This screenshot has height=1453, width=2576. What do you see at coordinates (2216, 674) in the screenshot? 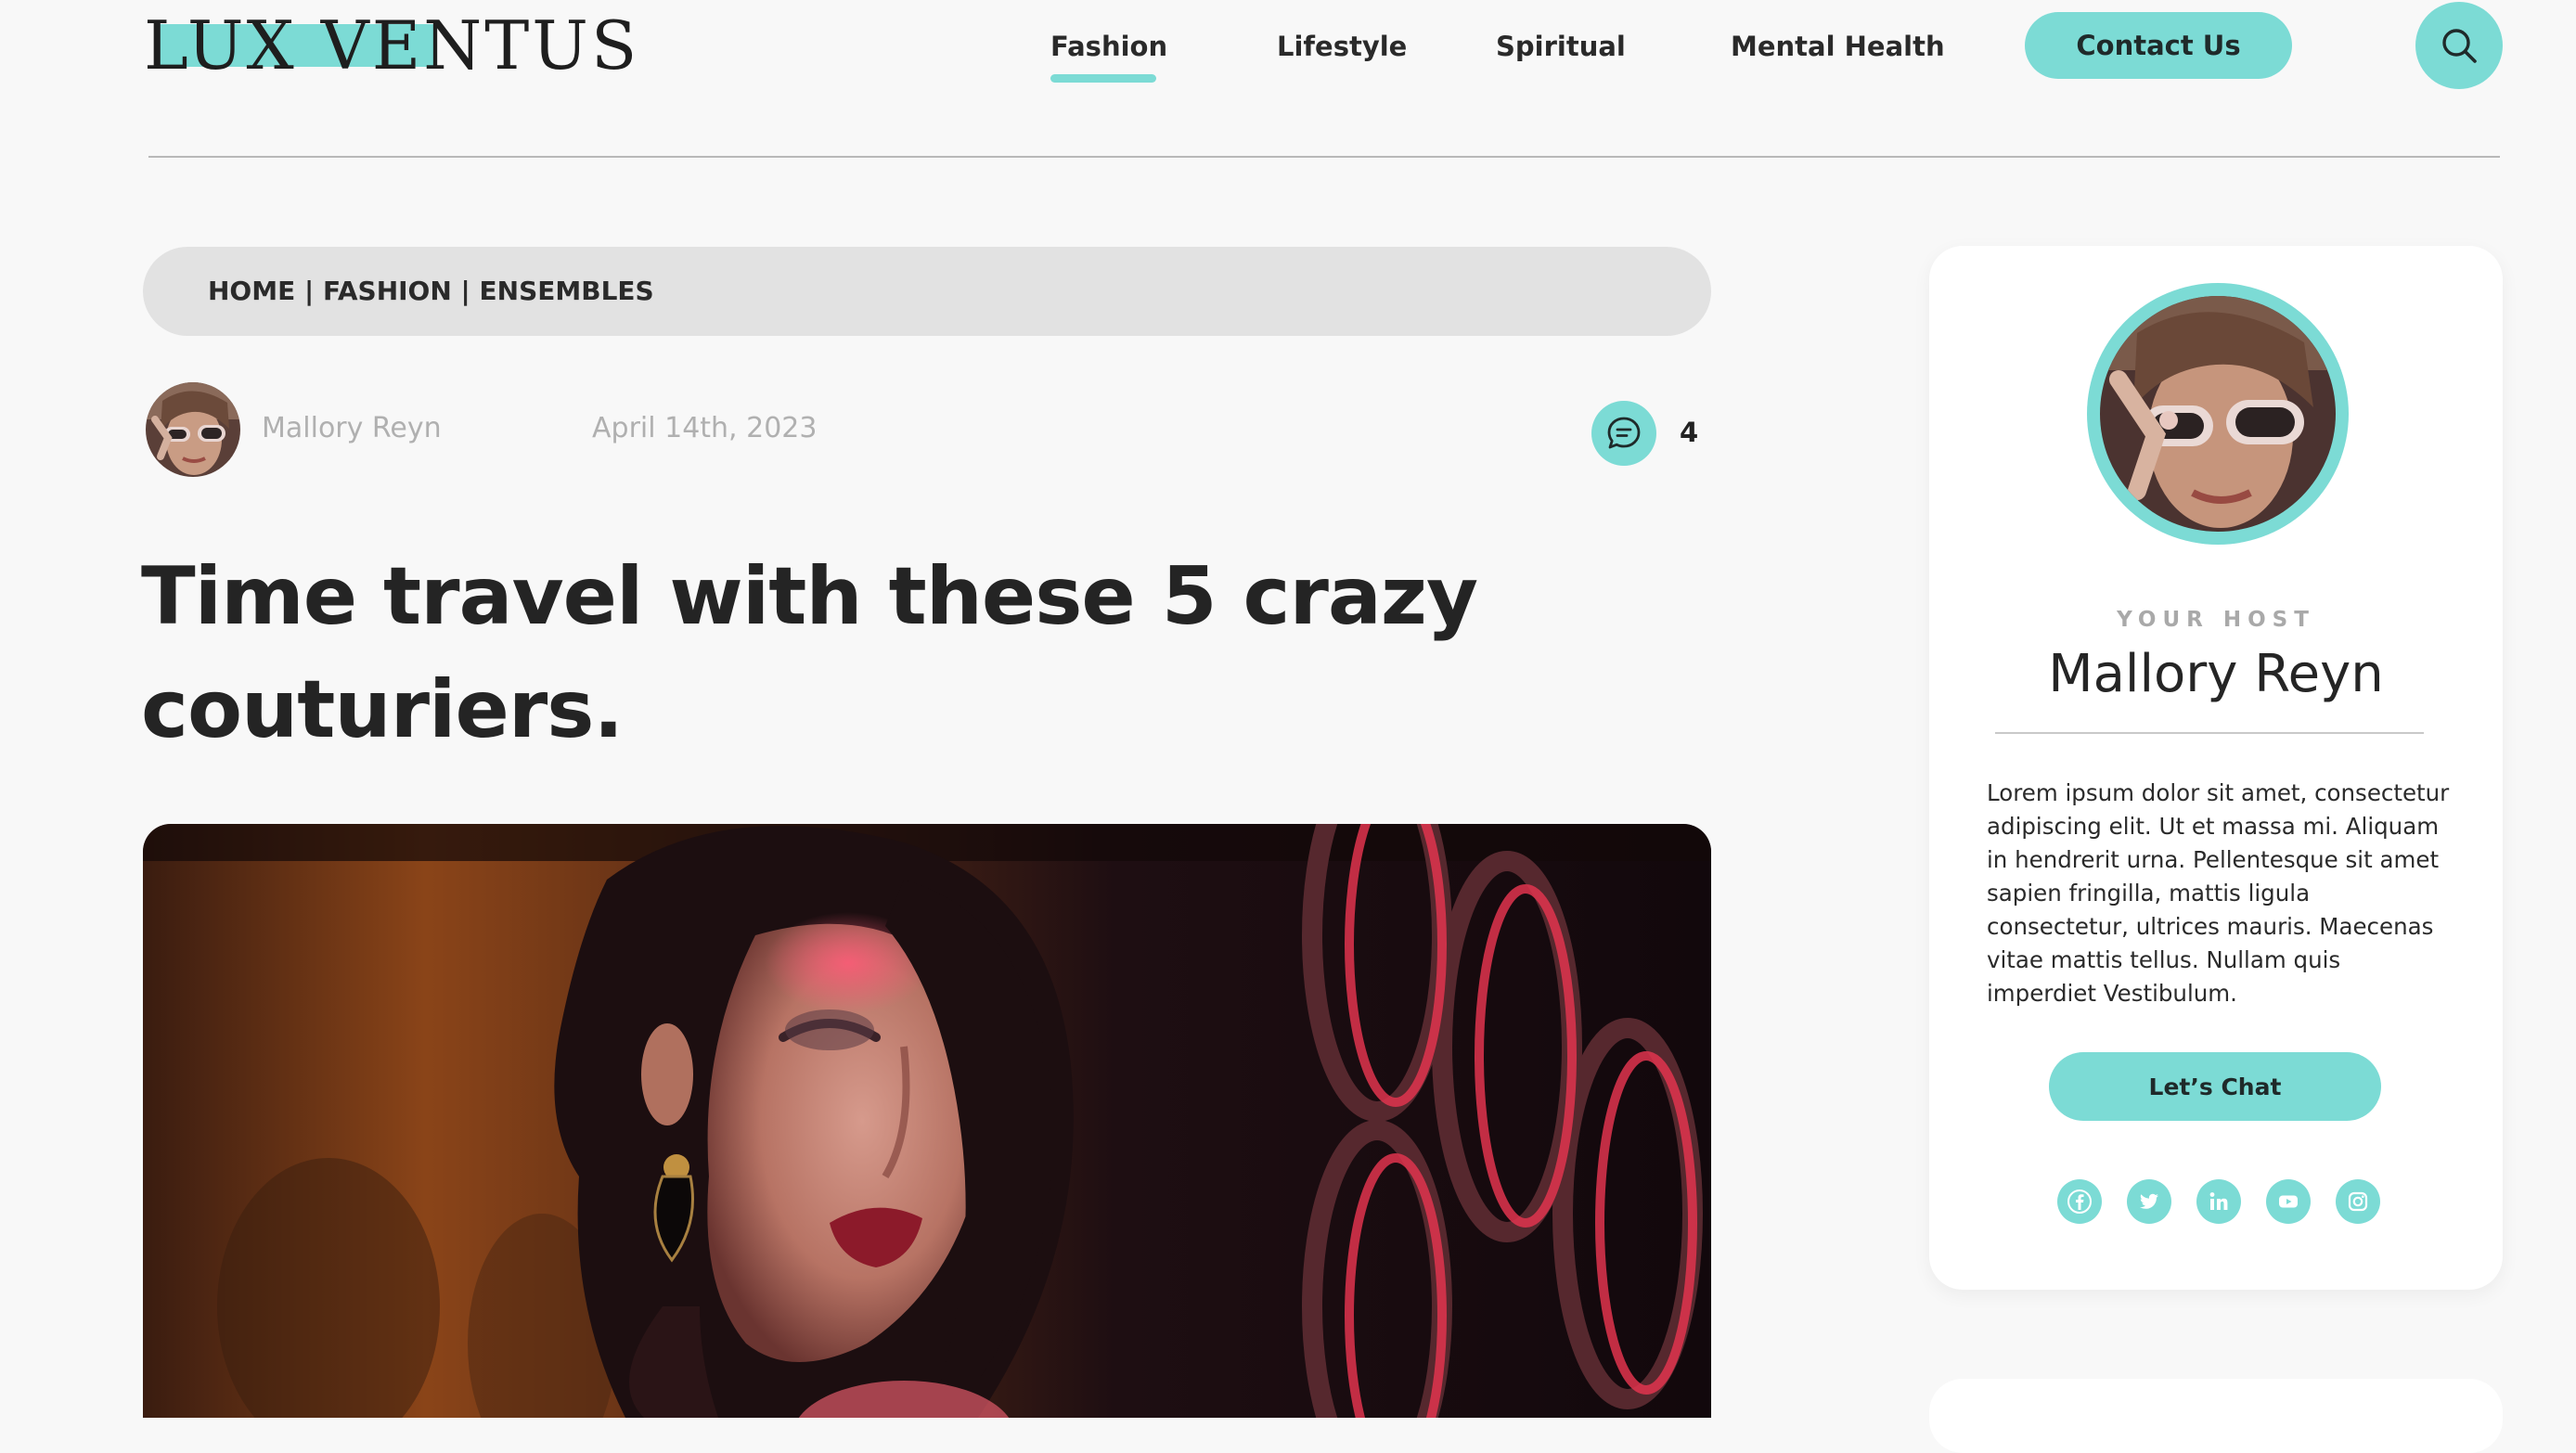
I see `host-name: Mallory Reyn` at bounding box center [2216, 674].